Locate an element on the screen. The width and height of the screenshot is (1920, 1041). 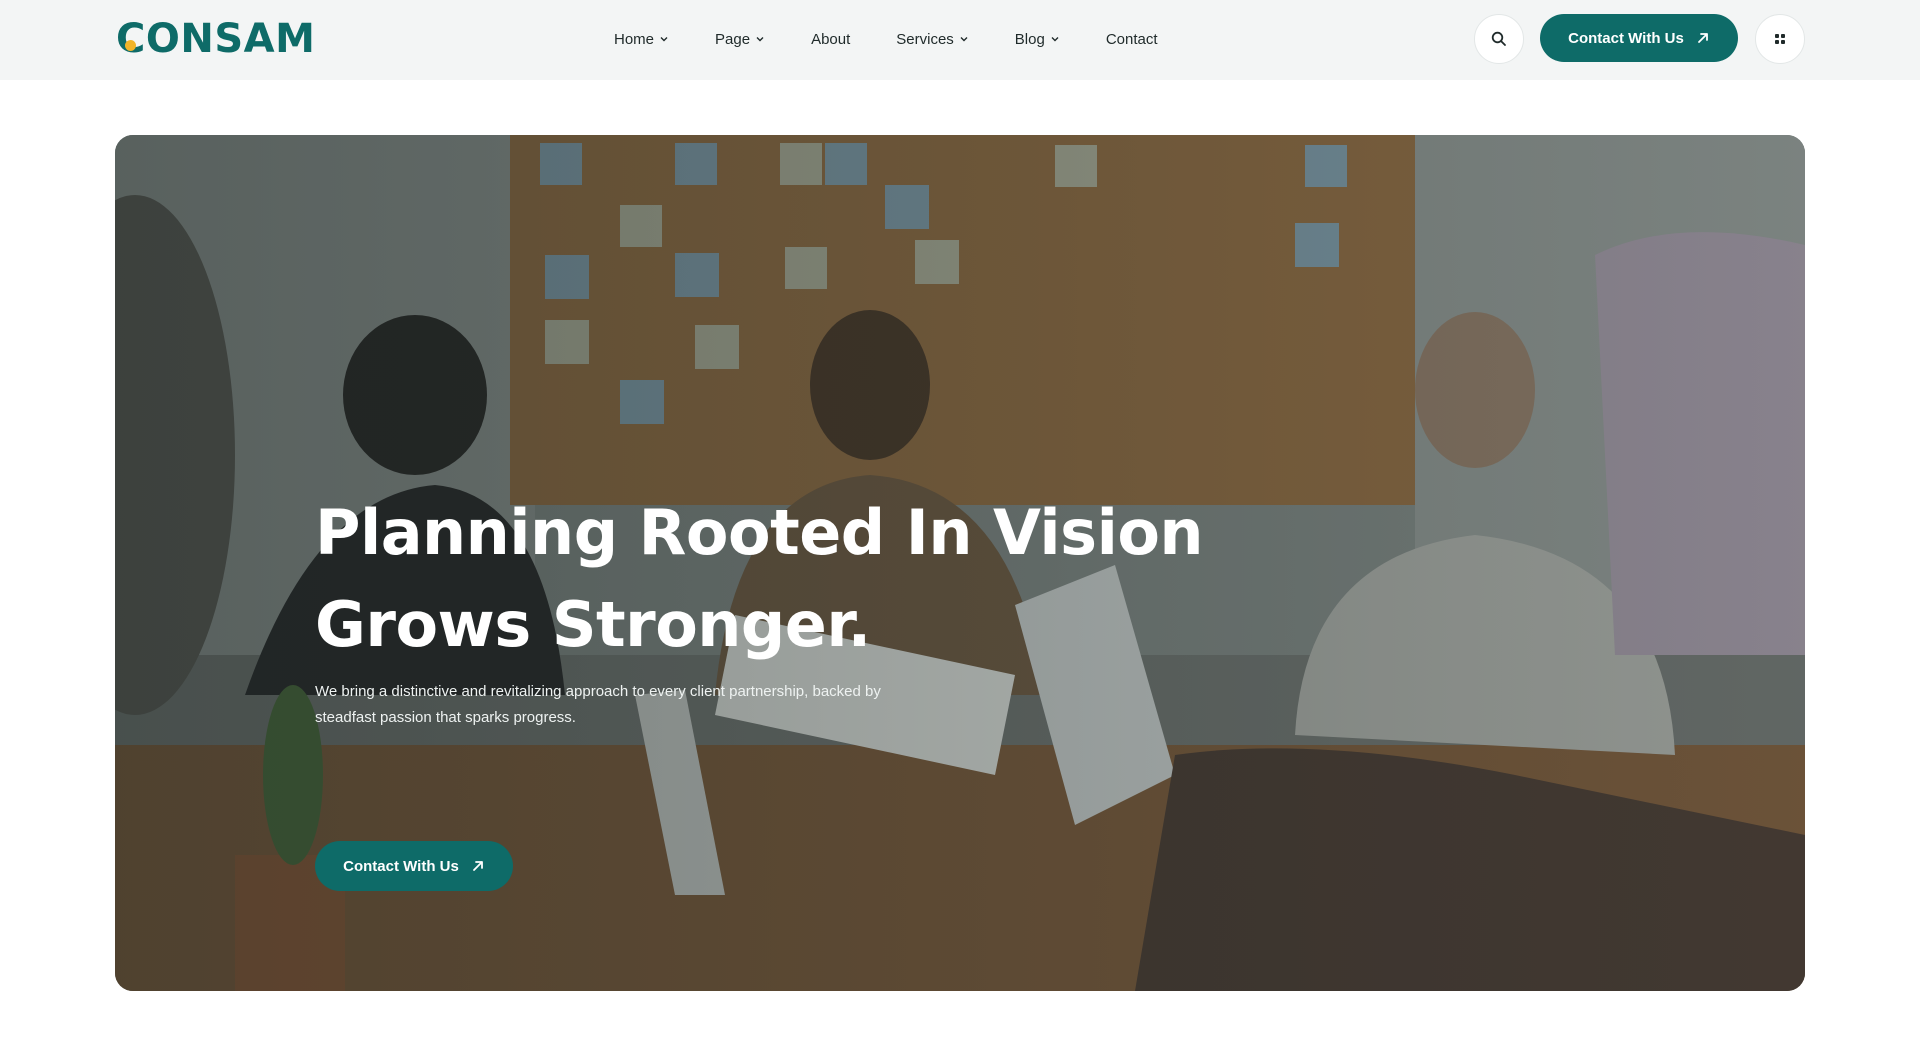
brand-logo: C ONSAM is located at coordinates (215, 39).